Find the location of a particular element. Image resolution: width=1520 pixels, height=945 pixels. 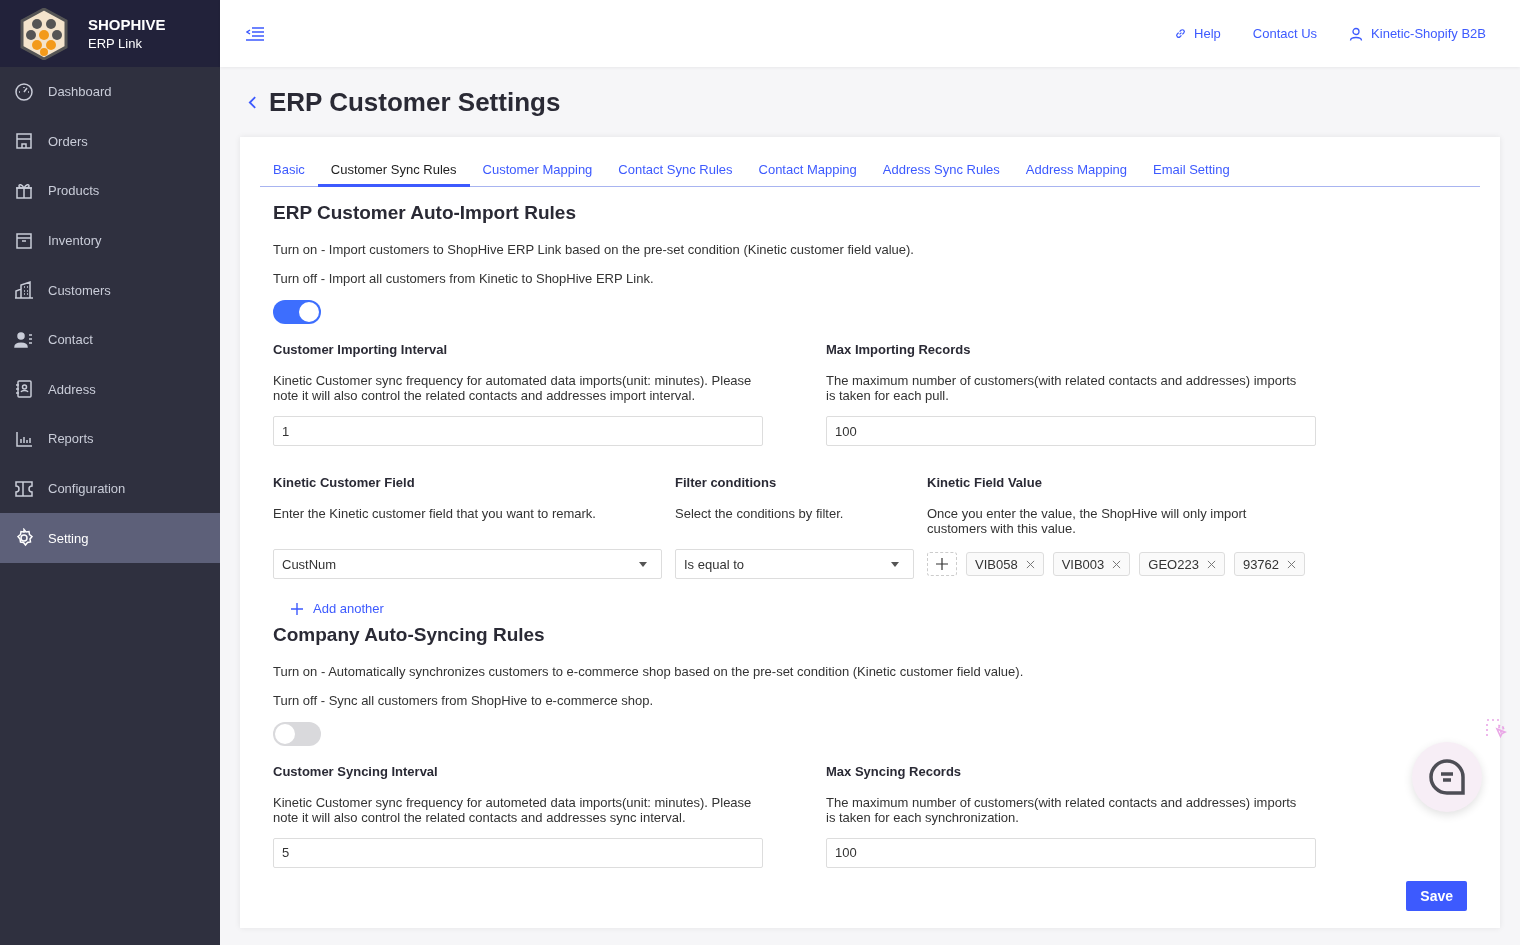

brand-name: SHOPHIVE is located at coordinates (127, 24).